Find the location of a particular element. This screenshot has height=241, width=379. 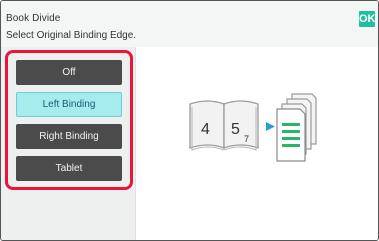

page-number-sub: 7 is located at coordinates (246, 139).